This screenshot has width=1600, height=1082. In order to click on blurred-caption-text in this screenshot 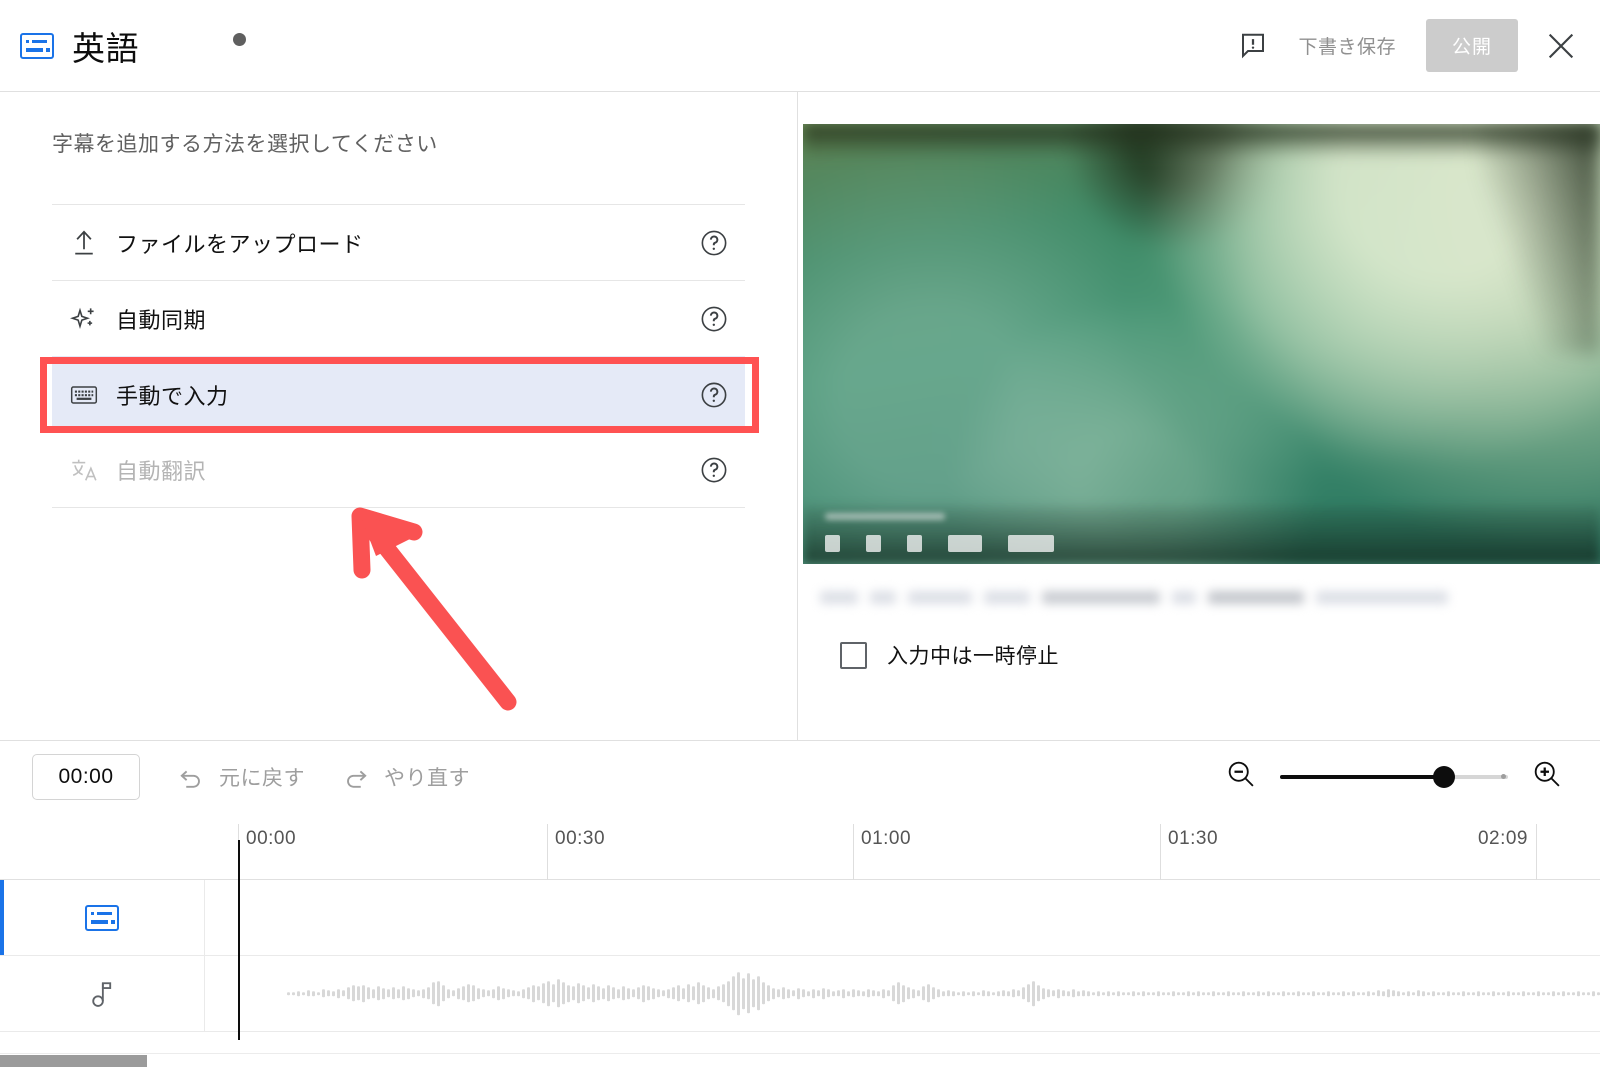, I will do `click(1170, 597)`.